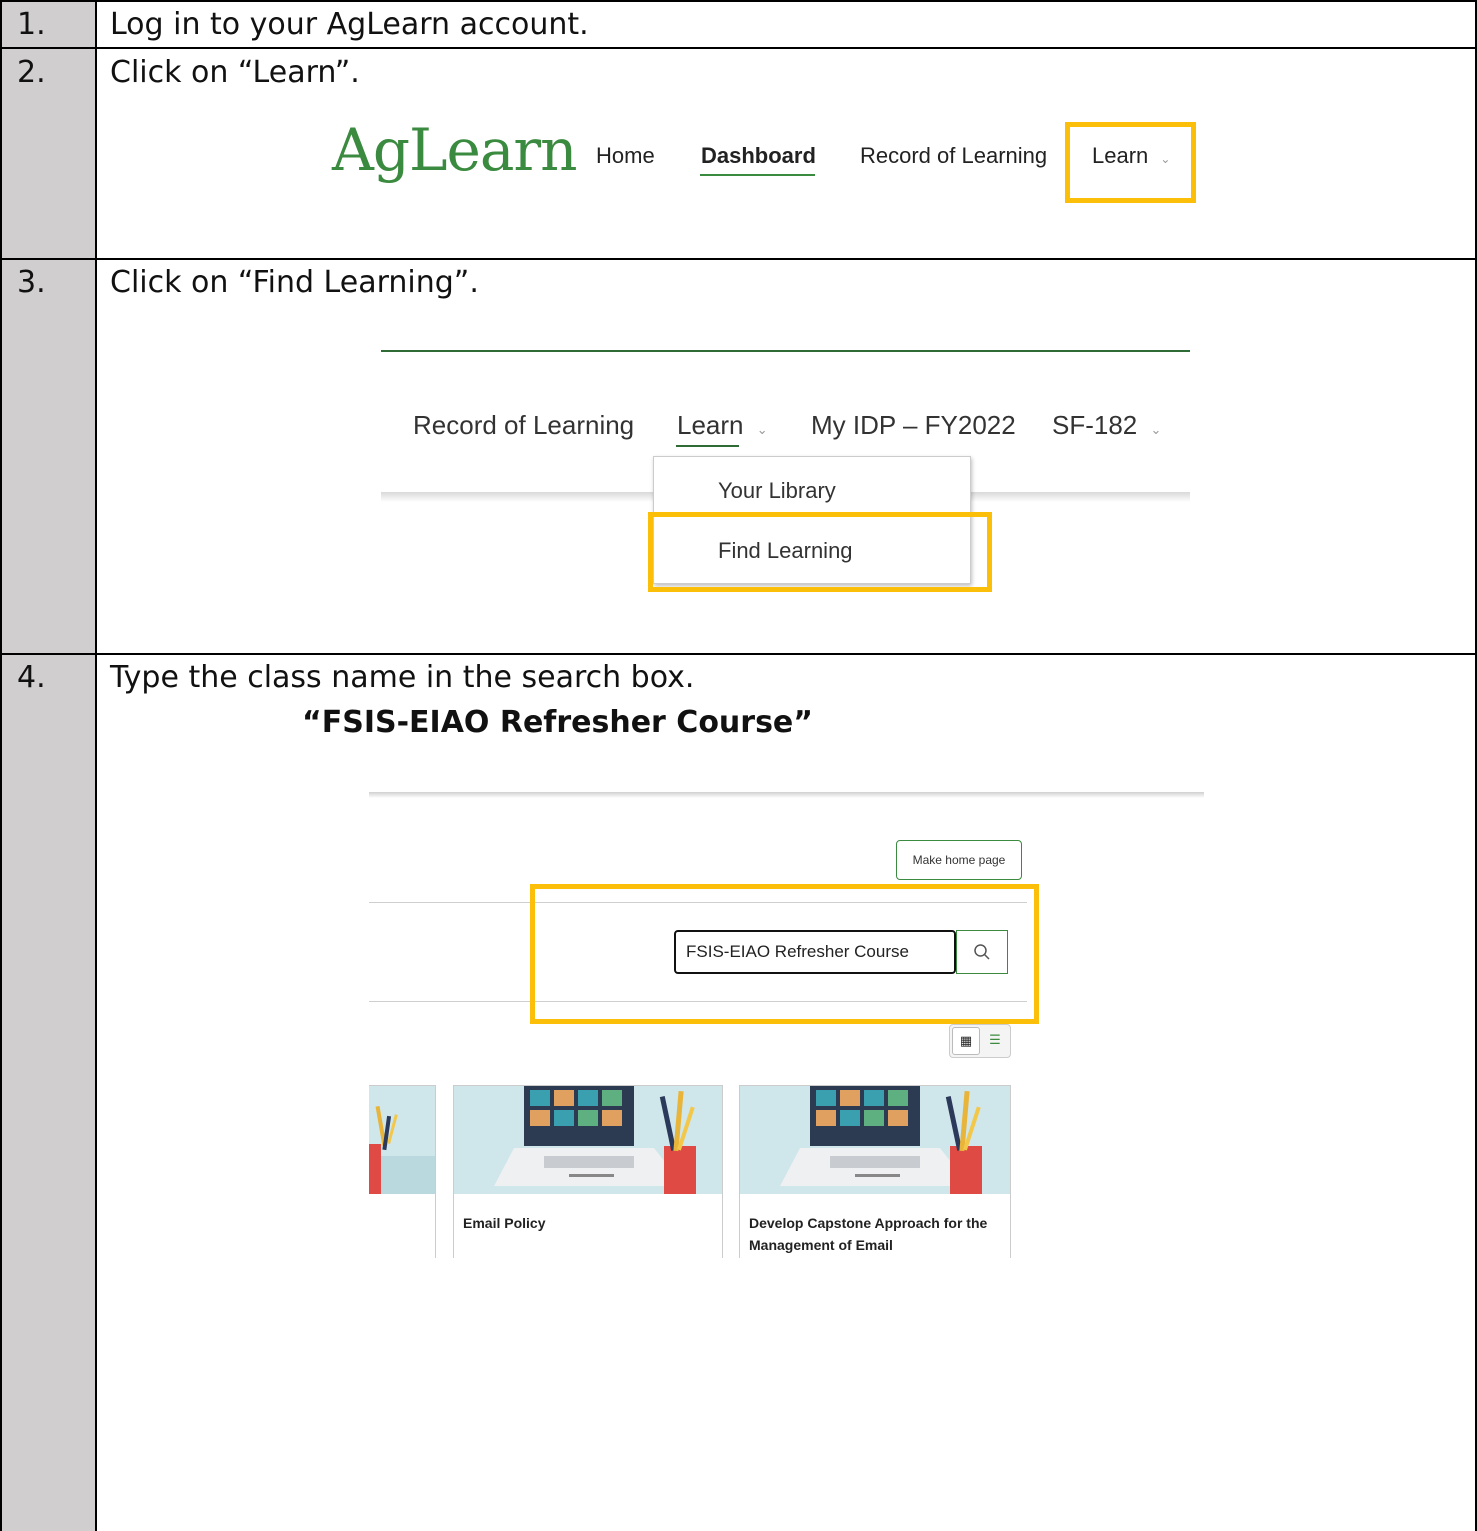 The width and height of the screenshot is (1477, 1531). I want to click on highlight-box-find-learning, so click(820, 552).